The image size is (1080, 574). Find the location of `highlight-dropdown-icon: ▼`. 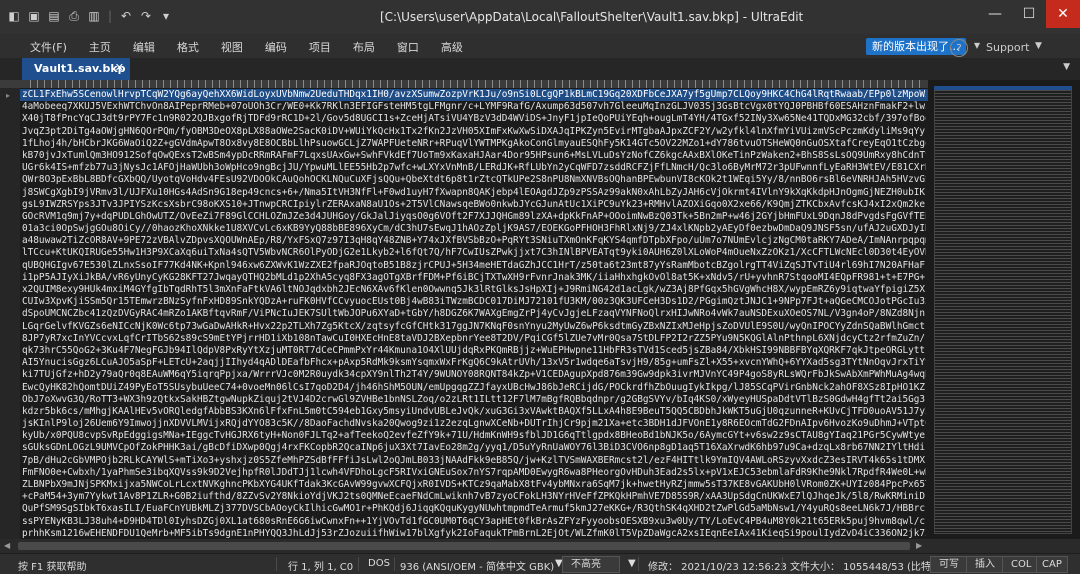

highlight-dropdown-icon: ▼ is located at coordinates (632, 563).